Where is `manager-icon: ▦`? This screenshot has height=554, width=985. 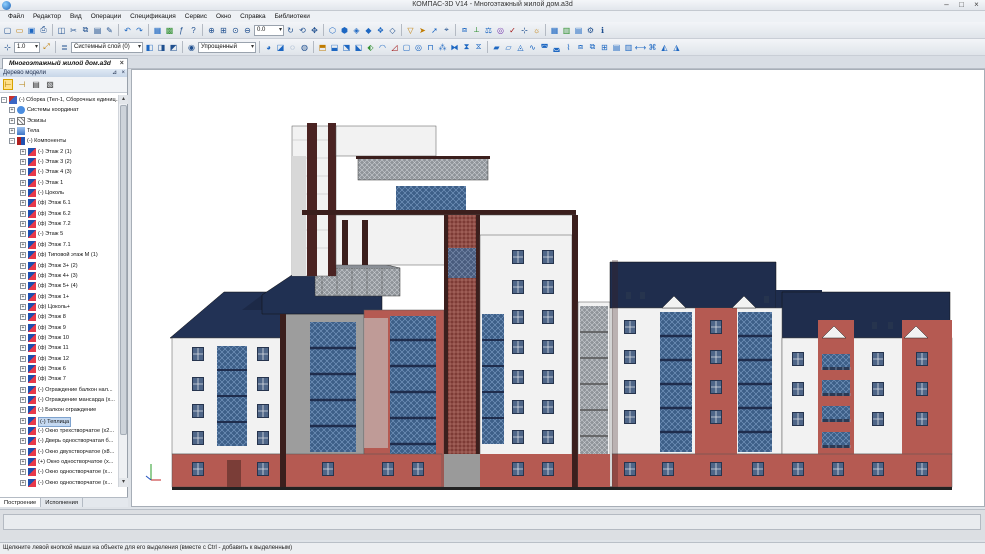
manager-icon: ▦ is located at coordinates (157, 30).